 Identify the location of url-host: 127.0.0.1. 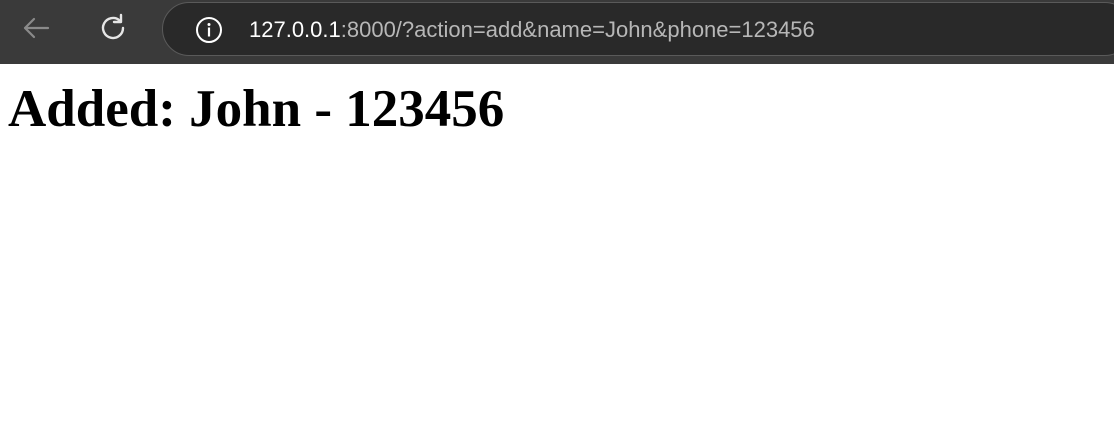
(295, 29).